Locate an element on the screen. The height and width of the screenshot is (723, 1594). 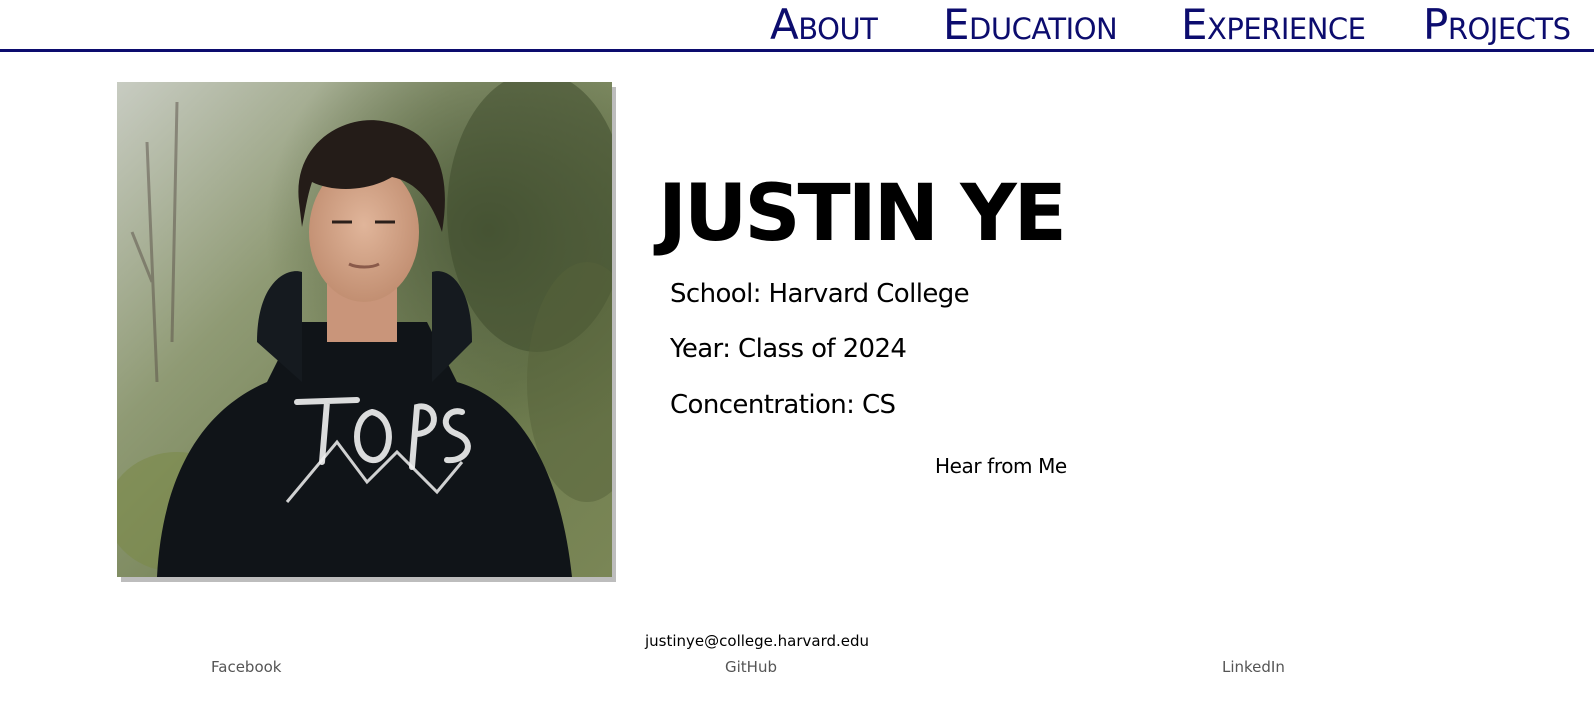
nav-about-link: About is located at coordinates (824, 25).